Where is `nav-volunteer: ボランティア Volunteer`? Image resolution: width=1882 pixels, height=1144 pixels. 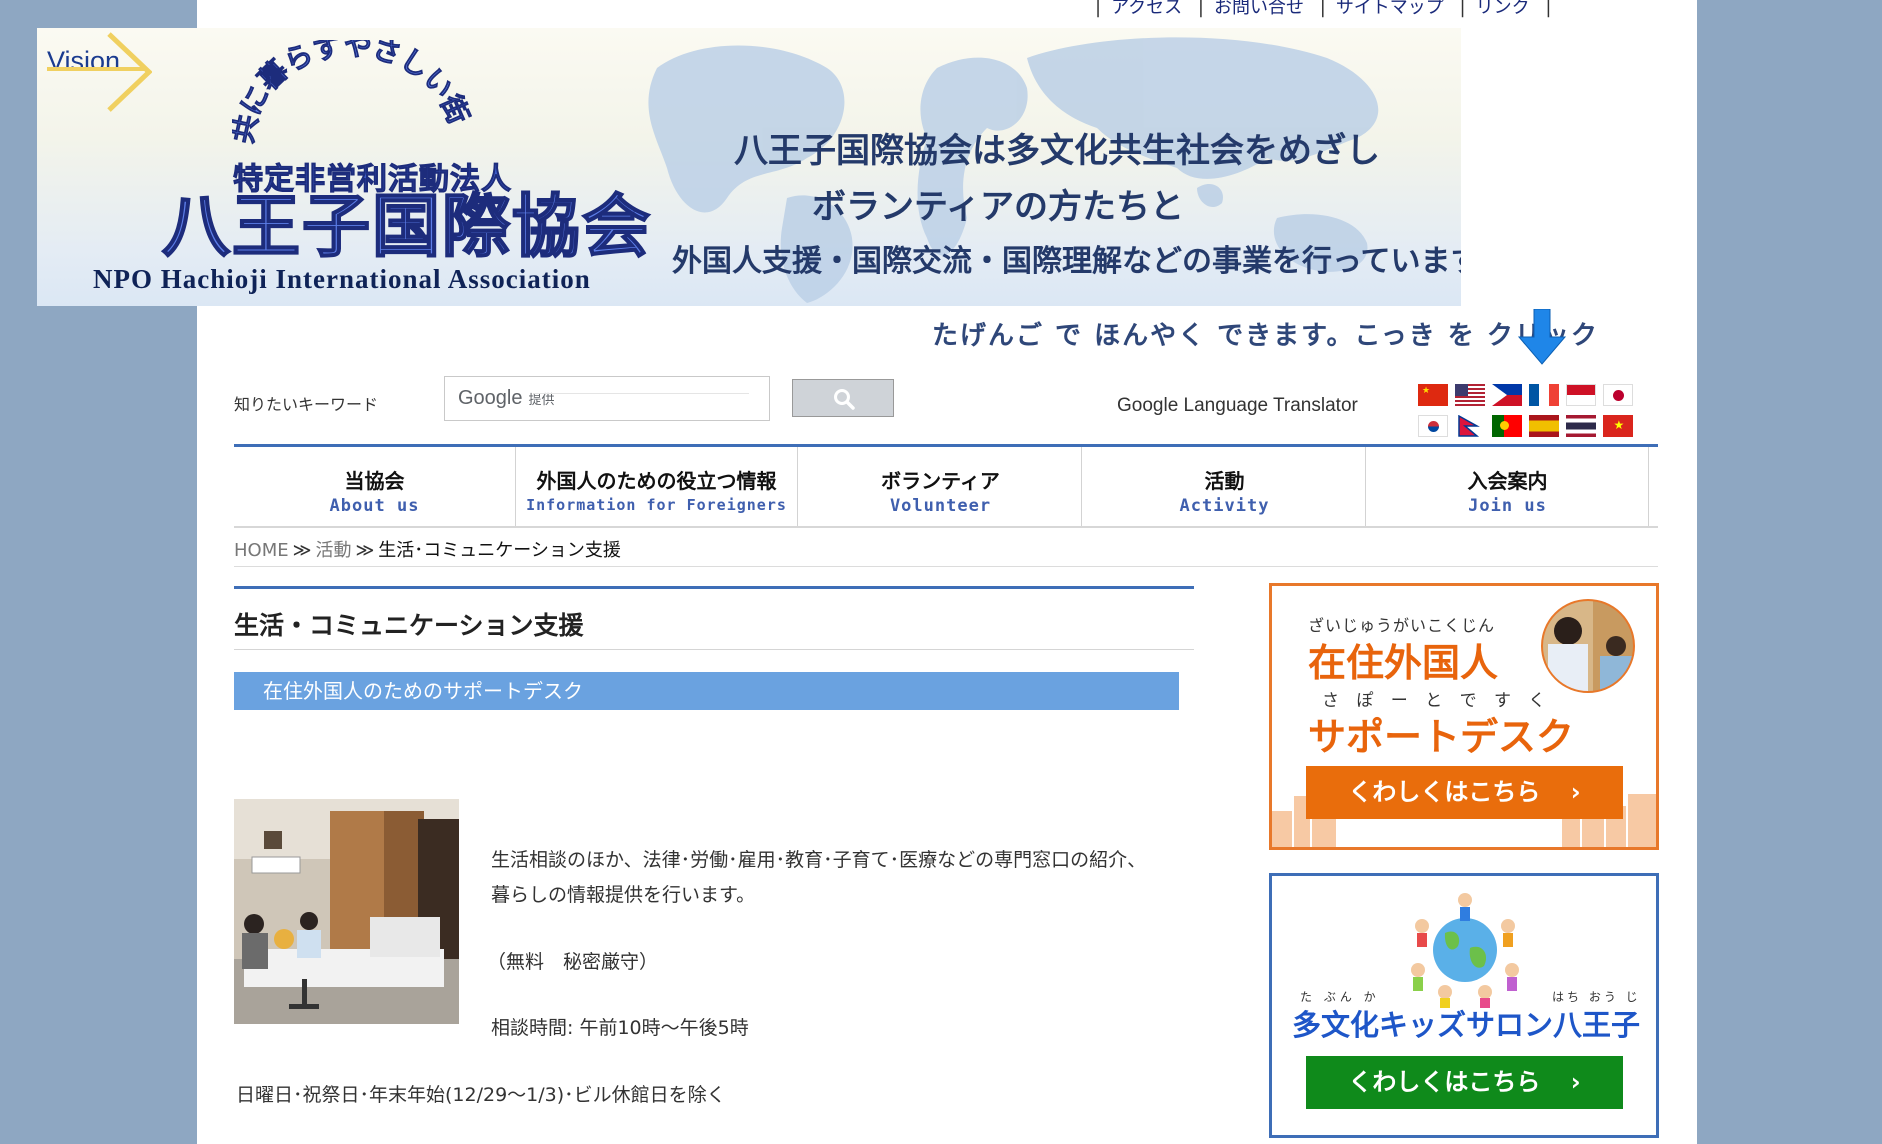 nav-volunteer: ボランティア Volunteer is located at coordinates (941, 486).